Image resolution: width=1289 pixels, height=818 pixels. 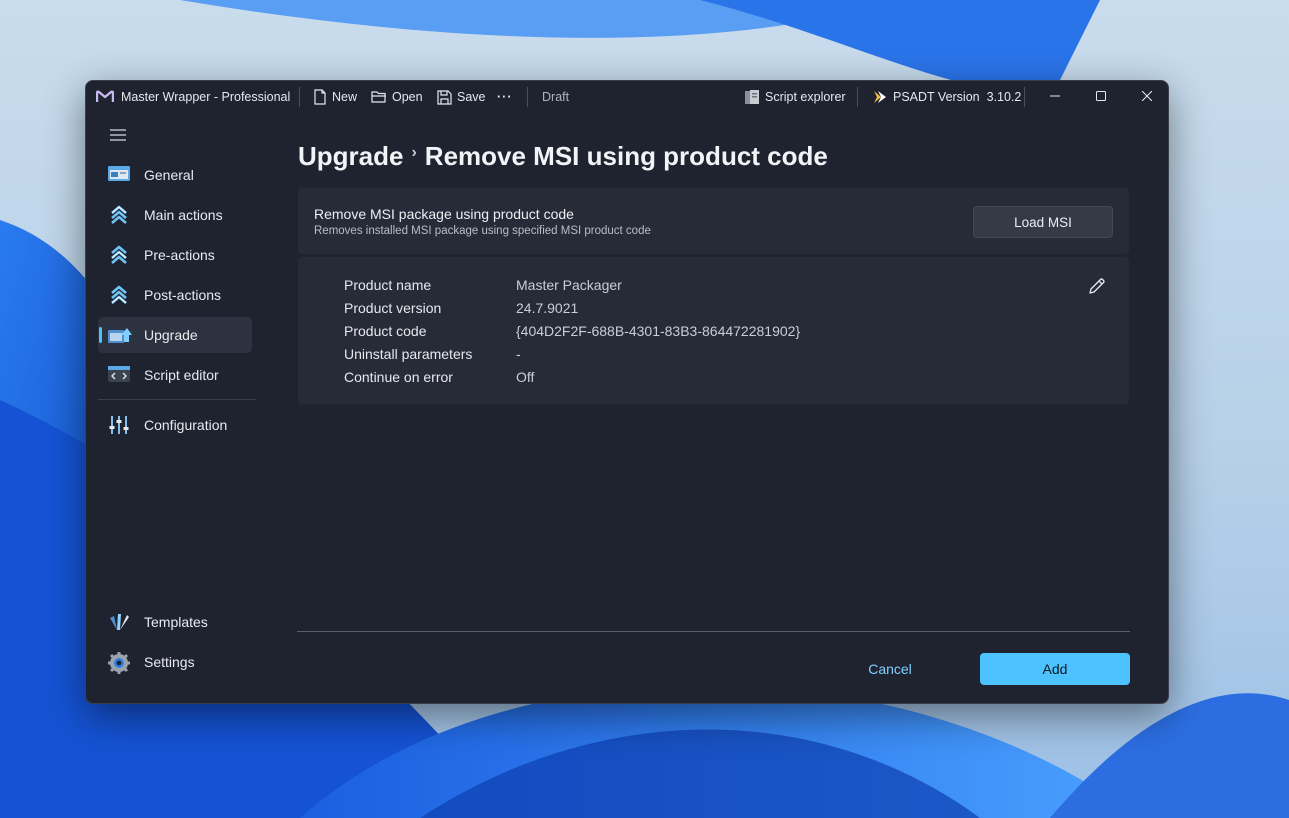 I want to click on psadt-icon, so click(x=880, y=97).